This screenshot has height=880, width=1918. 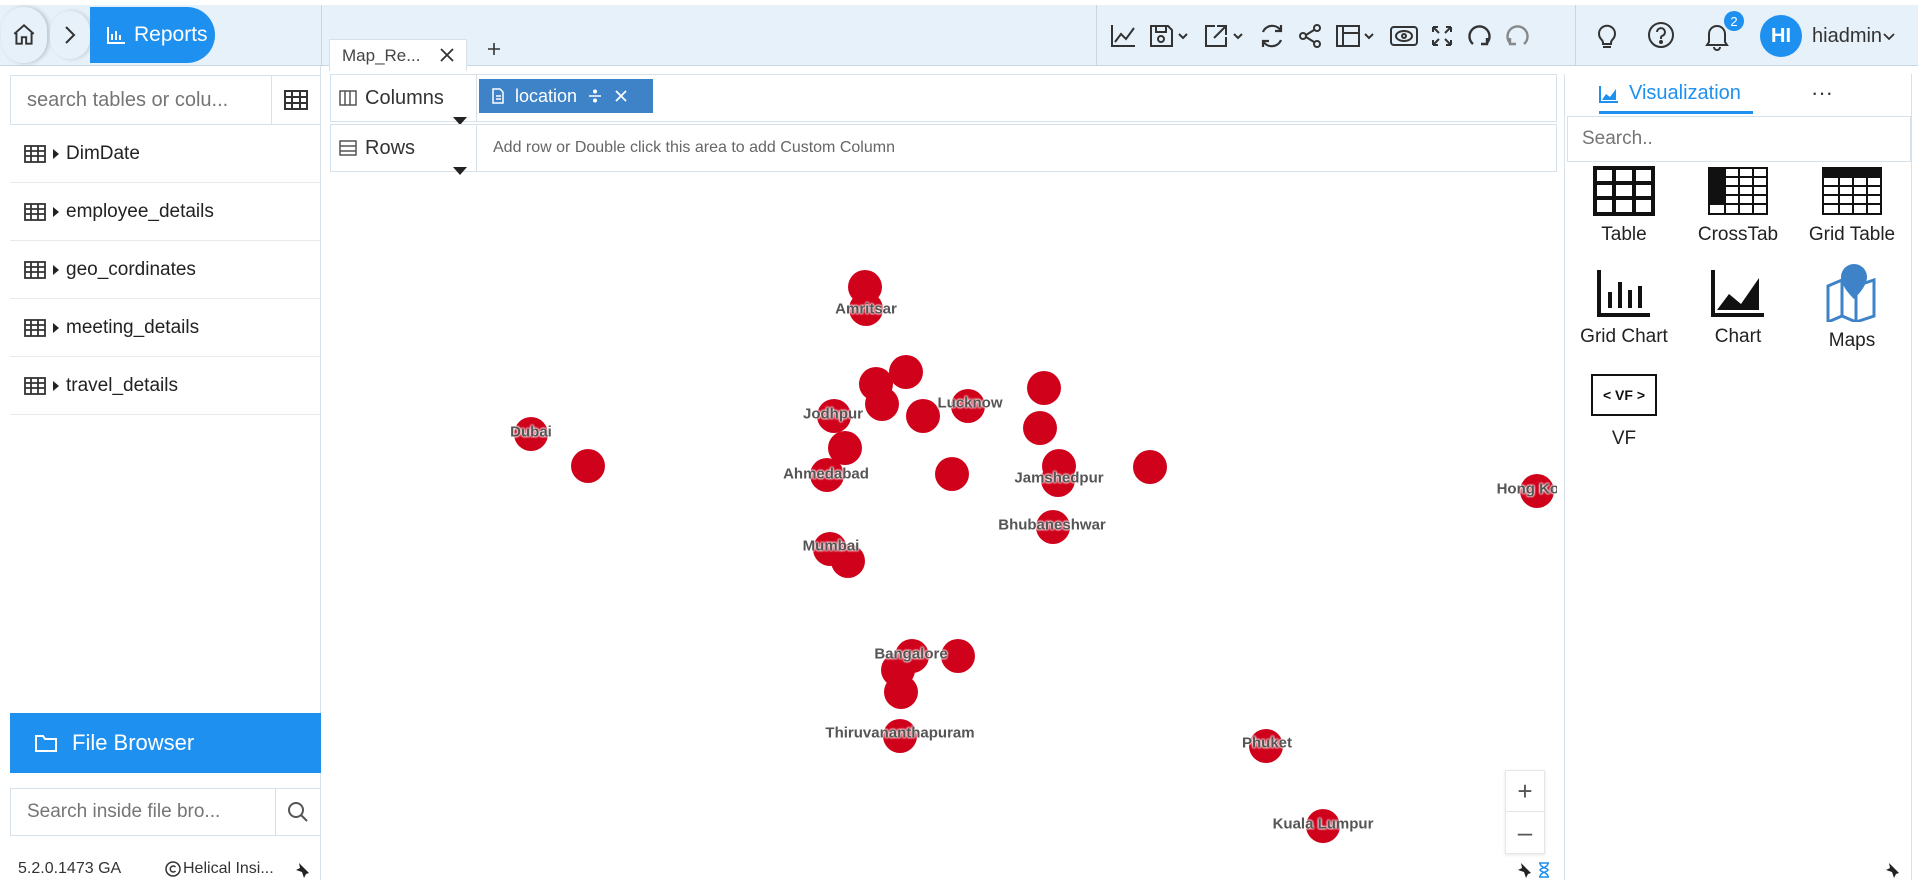 I want to click on visualization-search-input, so click(x=1739, y=139).